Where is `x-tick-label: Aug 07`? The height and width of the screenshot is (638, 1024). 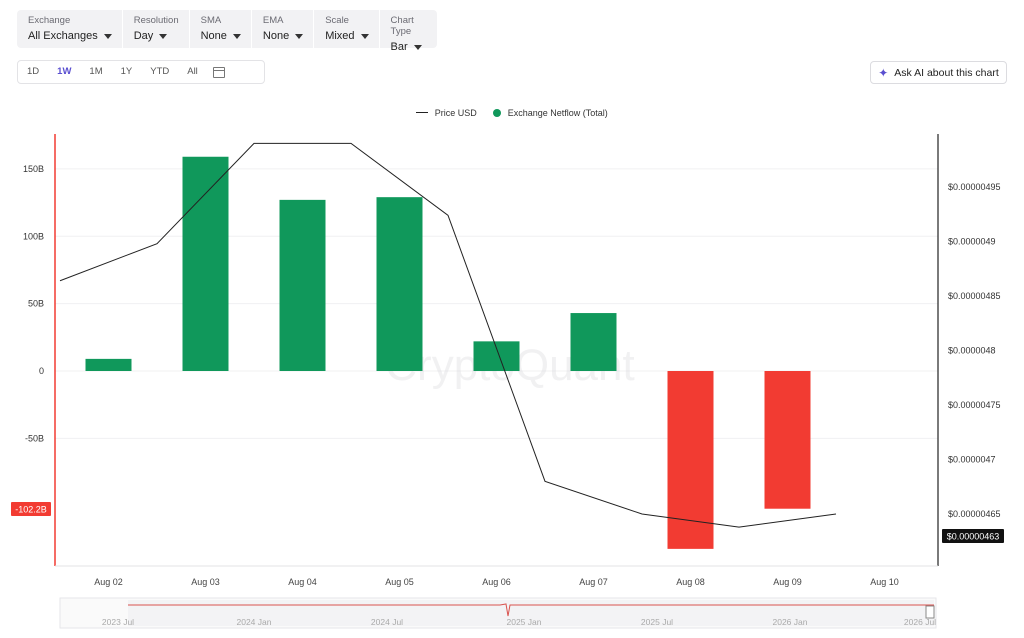 x-tick-label: Aug 07 is located at coordinates (593, 582).